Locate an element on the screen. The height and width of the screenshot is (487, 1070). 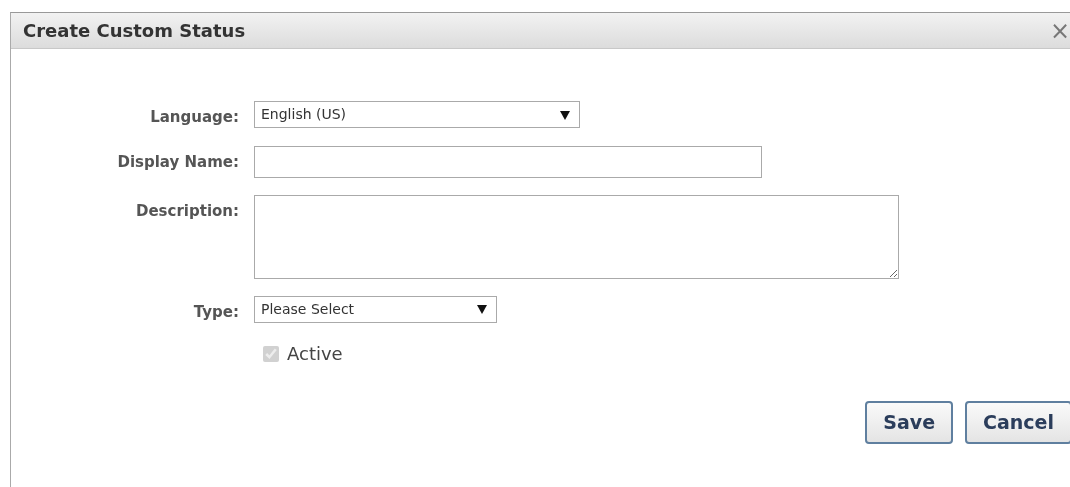
dialog-title: Create Custom Status is located at coordinates (134, 31).